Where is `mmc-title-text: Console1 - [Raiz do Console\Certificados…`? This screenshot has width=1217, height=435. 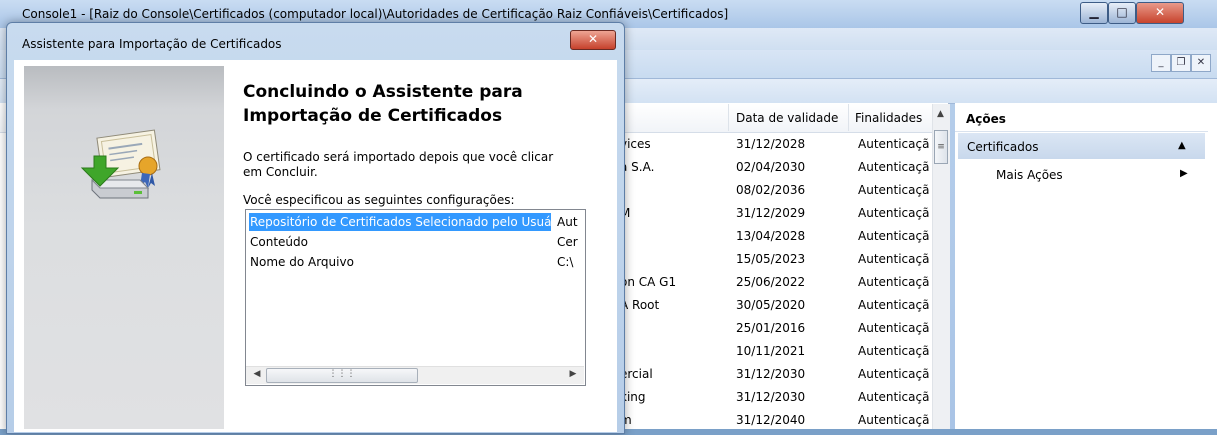 mmc-title-text: Console1 - [Raiz do Console\Certificados… is located at coordinates (375, 14).